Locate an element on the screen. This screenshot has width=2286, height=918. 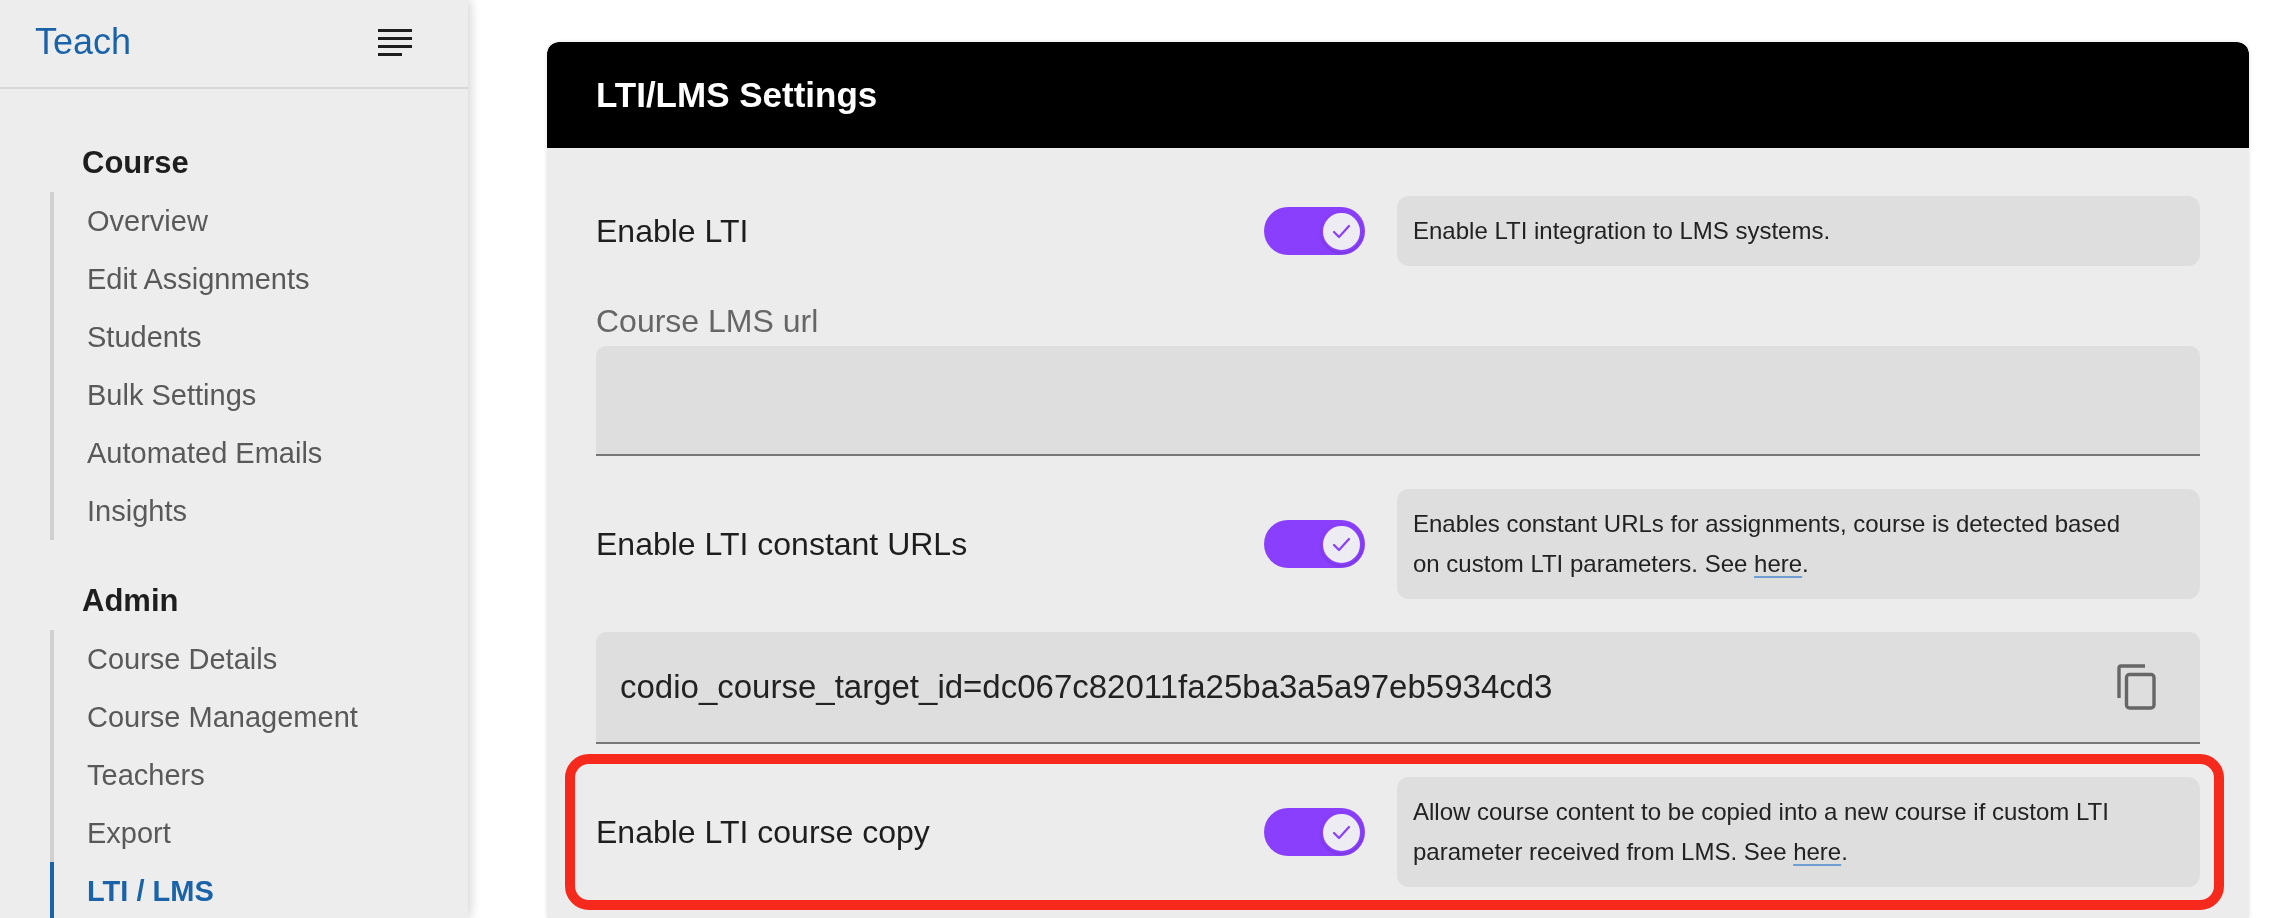
nav-link: Overview is located at coordinates (137, 221).